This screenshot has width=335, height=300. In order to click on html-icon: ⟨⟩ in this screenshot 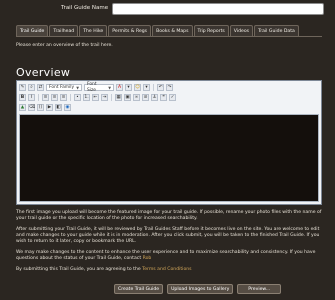, I will do `click(40, 107)`.